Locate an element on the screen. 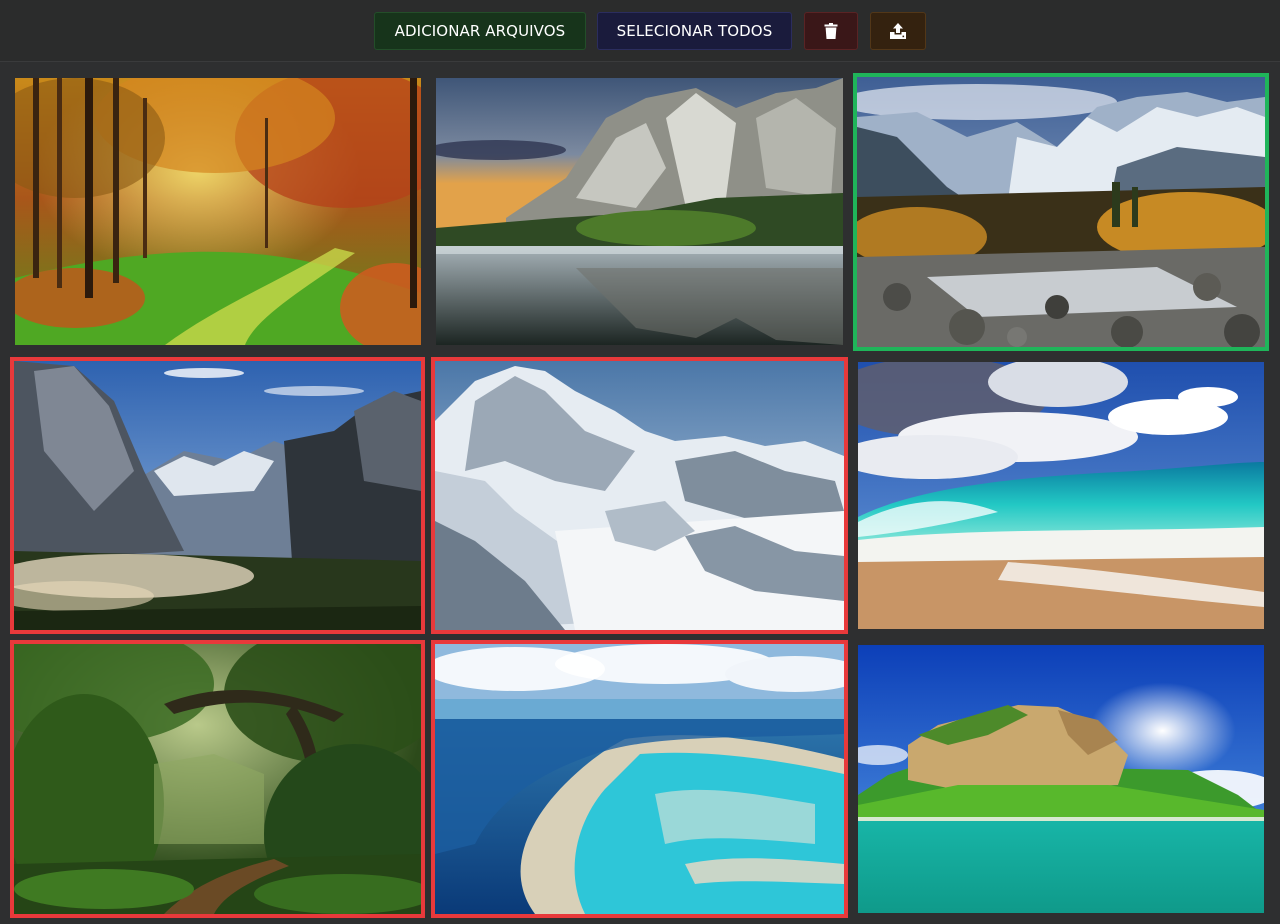 This screenshot has height=924, width=1280. upload-button is located at coordinates (898, 31).